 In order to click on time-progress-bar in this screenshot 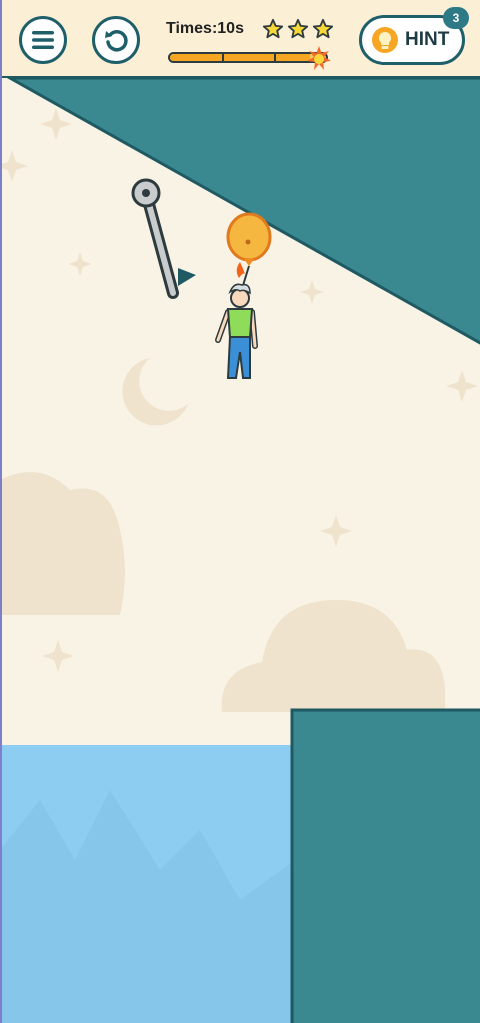, I will do `click(248, 57)`.